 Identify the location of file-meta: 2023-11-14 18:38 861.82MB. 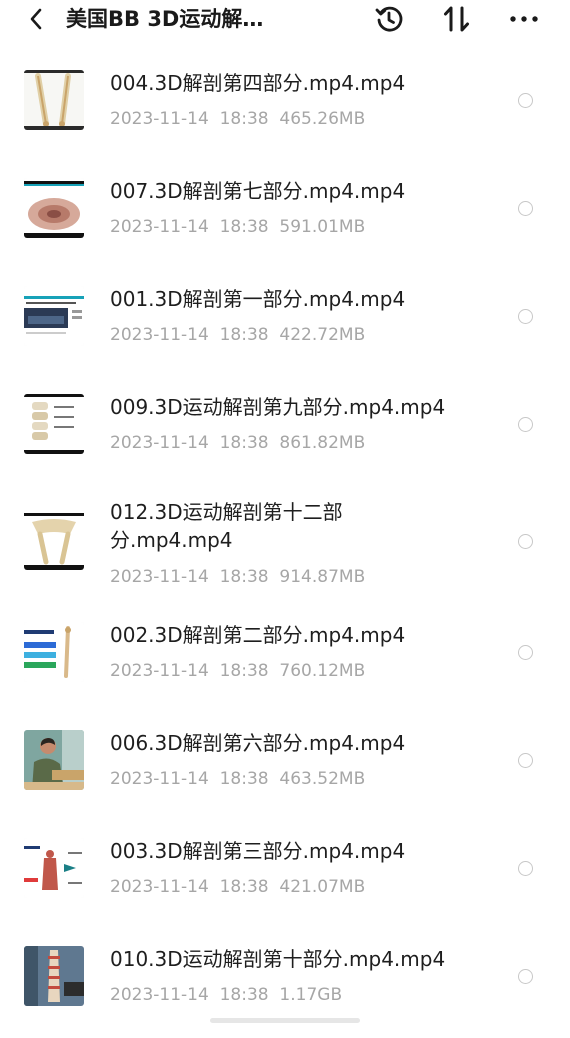
(237, 443).